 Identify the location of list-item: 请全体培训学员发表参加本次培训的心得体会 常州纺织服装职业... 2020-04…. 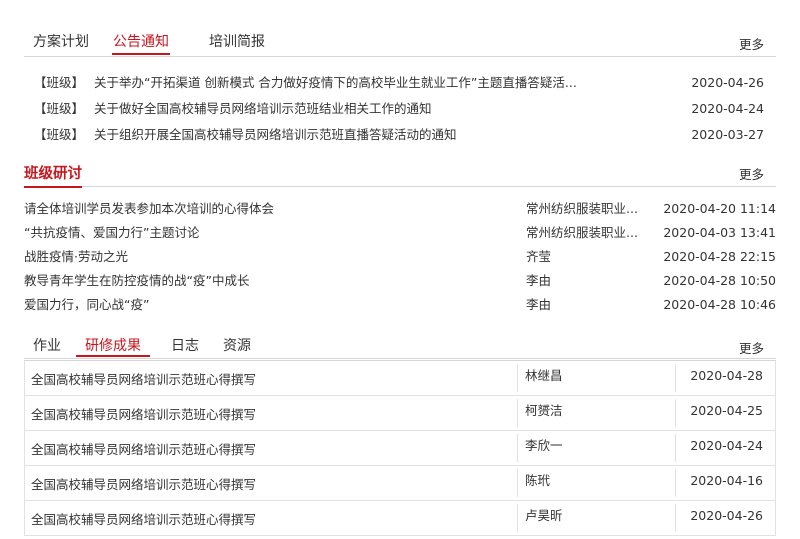
(400, 209).